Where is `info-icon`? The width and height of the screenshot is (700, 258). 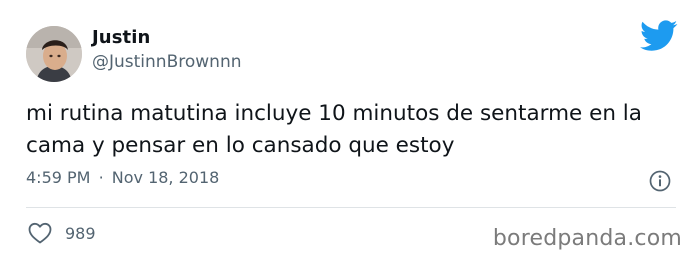 info-icon is located at coordinates (660, 181).